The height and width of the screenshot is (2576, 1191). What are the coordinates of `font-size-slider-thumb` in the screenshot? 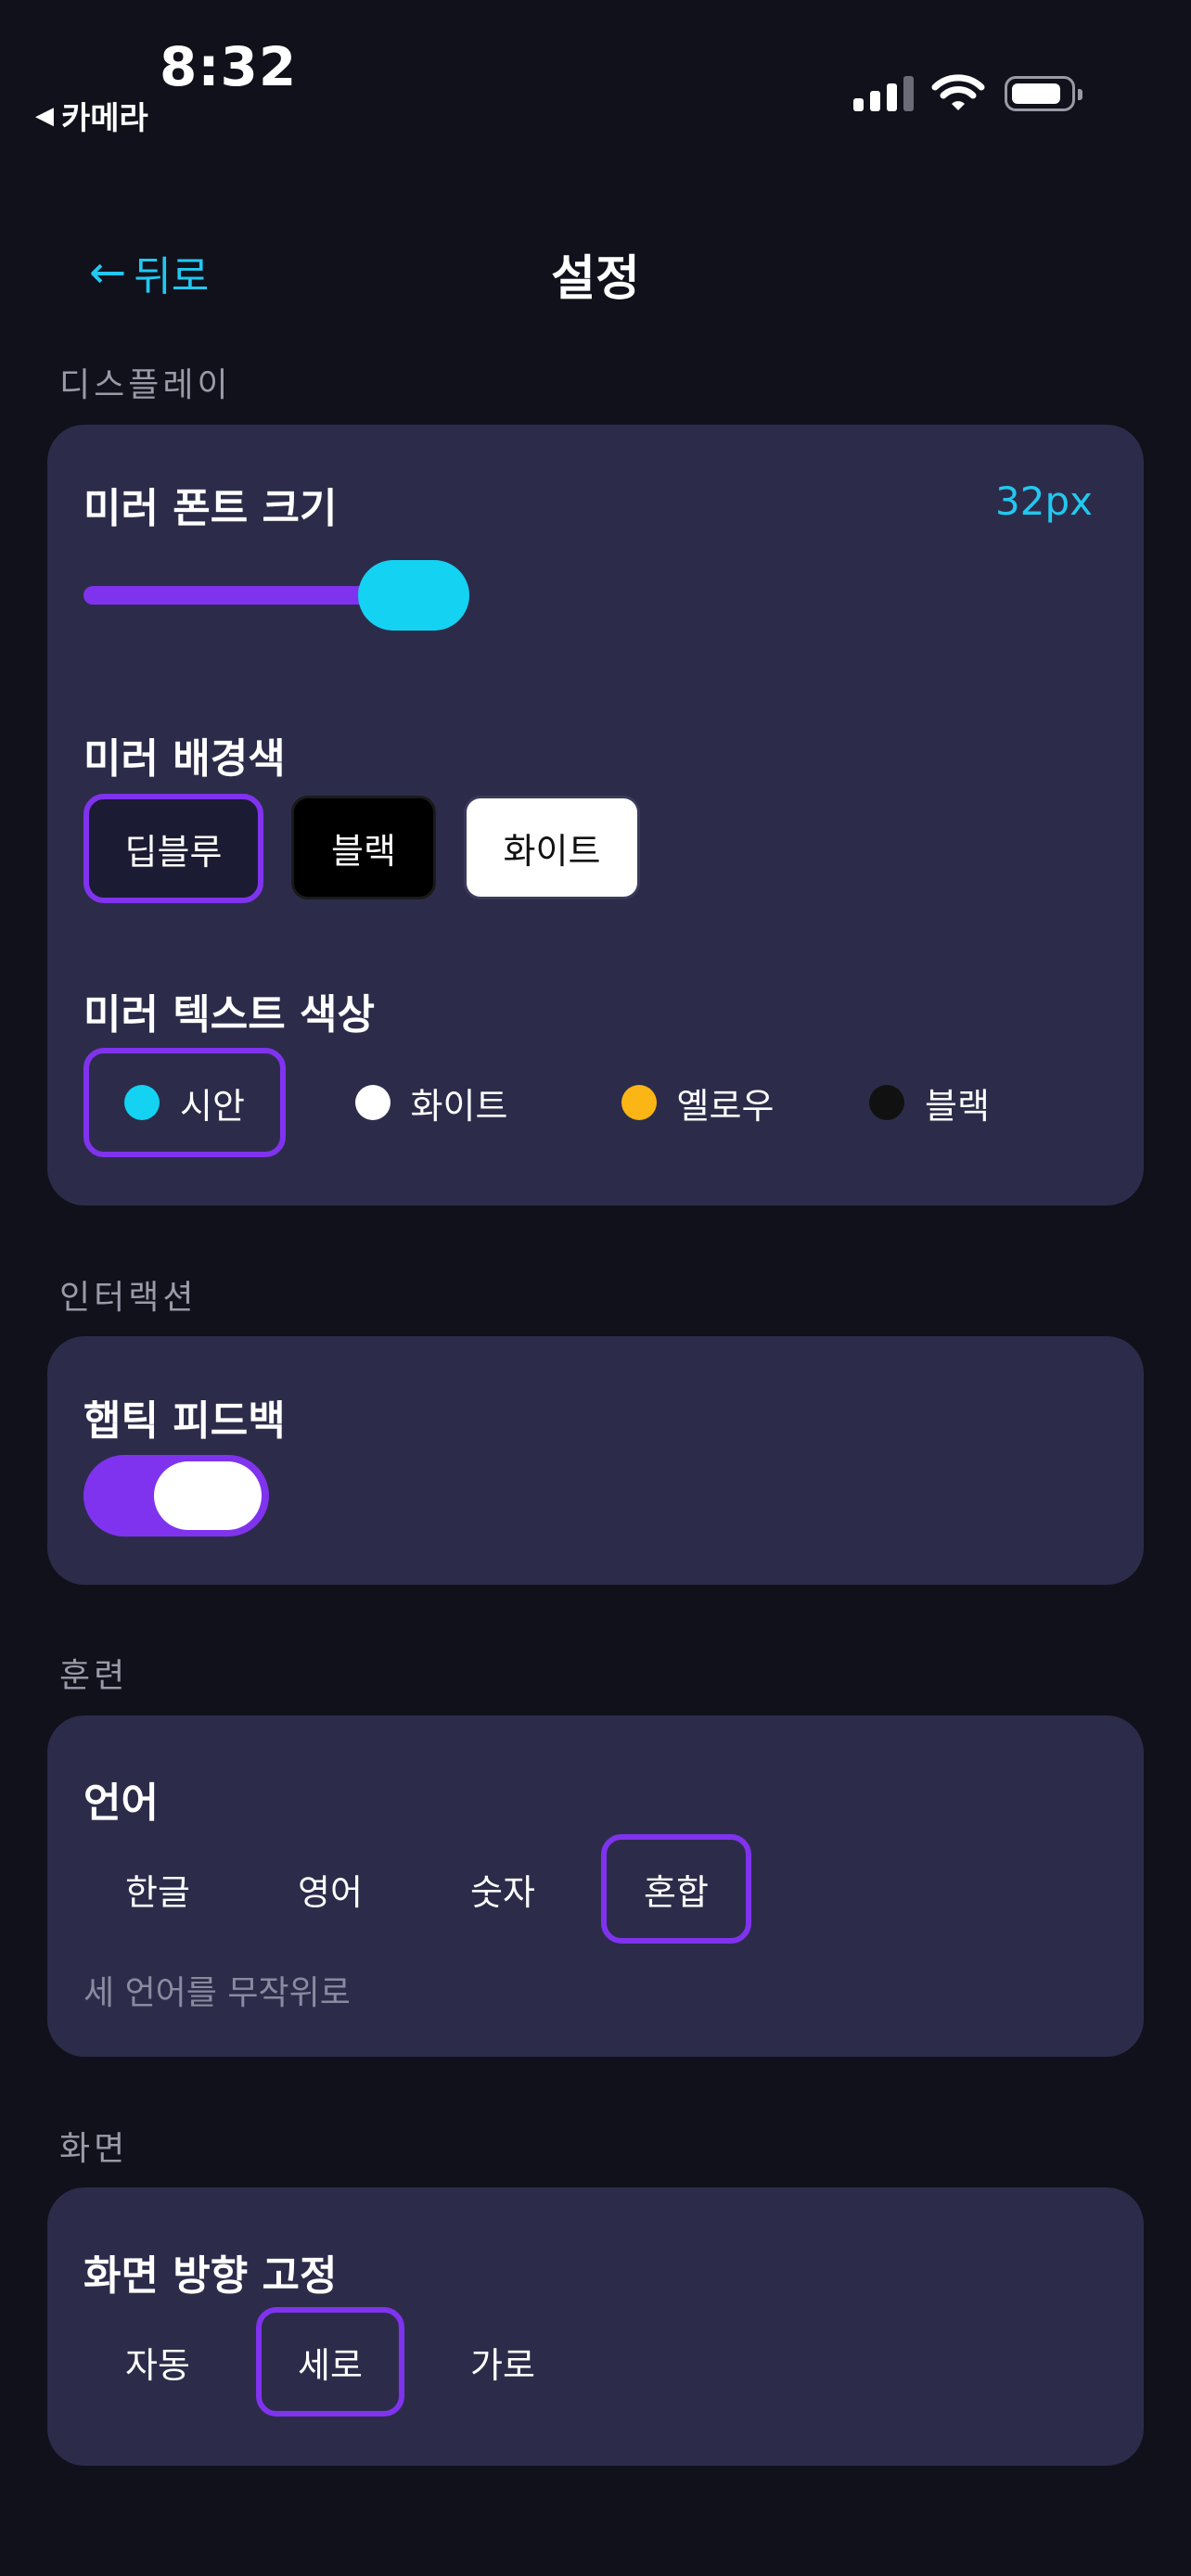 It's located at (413, 595).